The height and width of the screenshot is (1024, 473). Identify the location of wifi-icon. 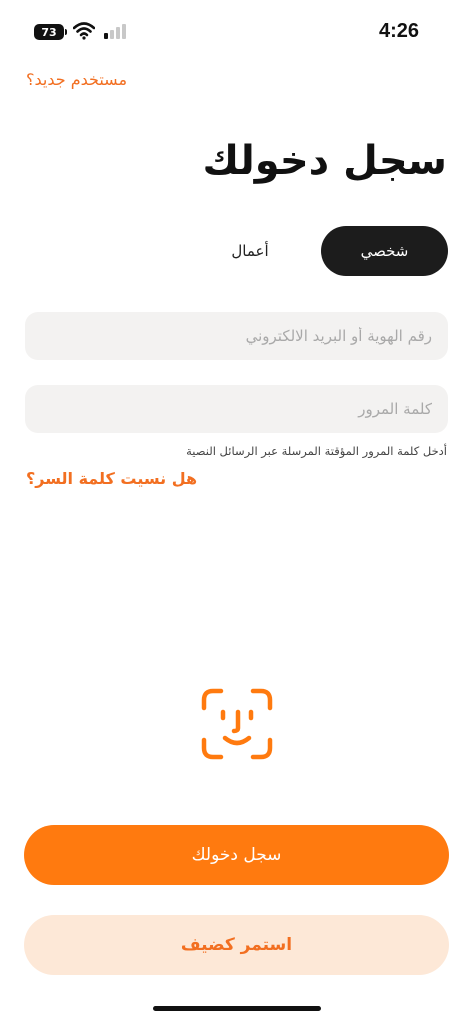
(84, 31).